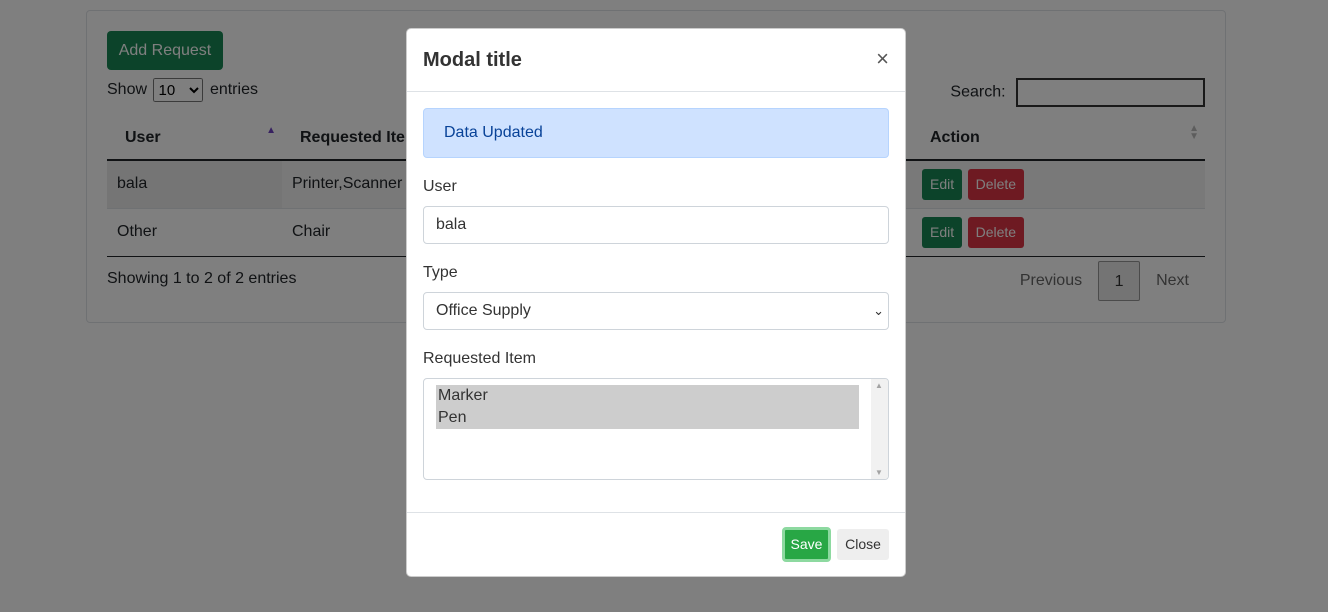  I want to click on modal-footer: Save Close, so click(656, 544).